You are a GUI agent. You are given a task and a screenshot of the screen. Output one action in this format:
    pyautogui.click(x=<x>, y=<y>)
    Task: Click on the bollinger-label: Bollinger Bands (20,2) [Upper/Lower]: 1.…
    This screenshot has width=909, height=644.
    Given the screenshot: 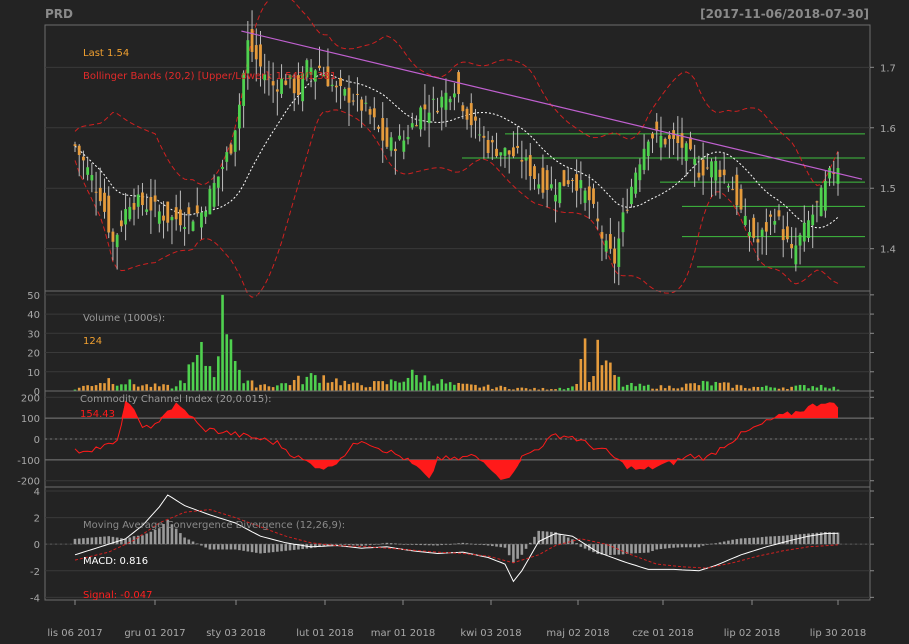 What is the action you would take?
    pyautogui.click(x=209, y=76)
    